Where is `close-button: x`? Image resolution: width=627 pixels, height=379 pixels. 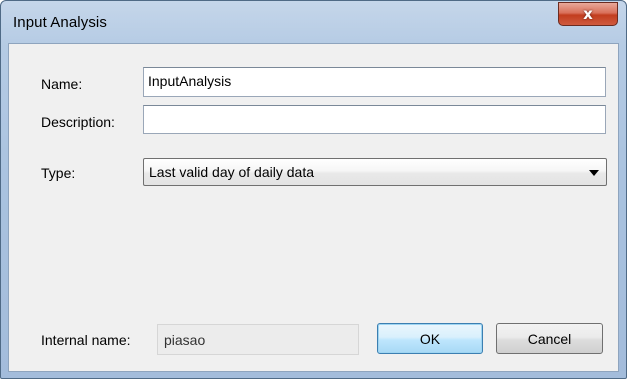 close-button: x is located at coordinates (588, 14).